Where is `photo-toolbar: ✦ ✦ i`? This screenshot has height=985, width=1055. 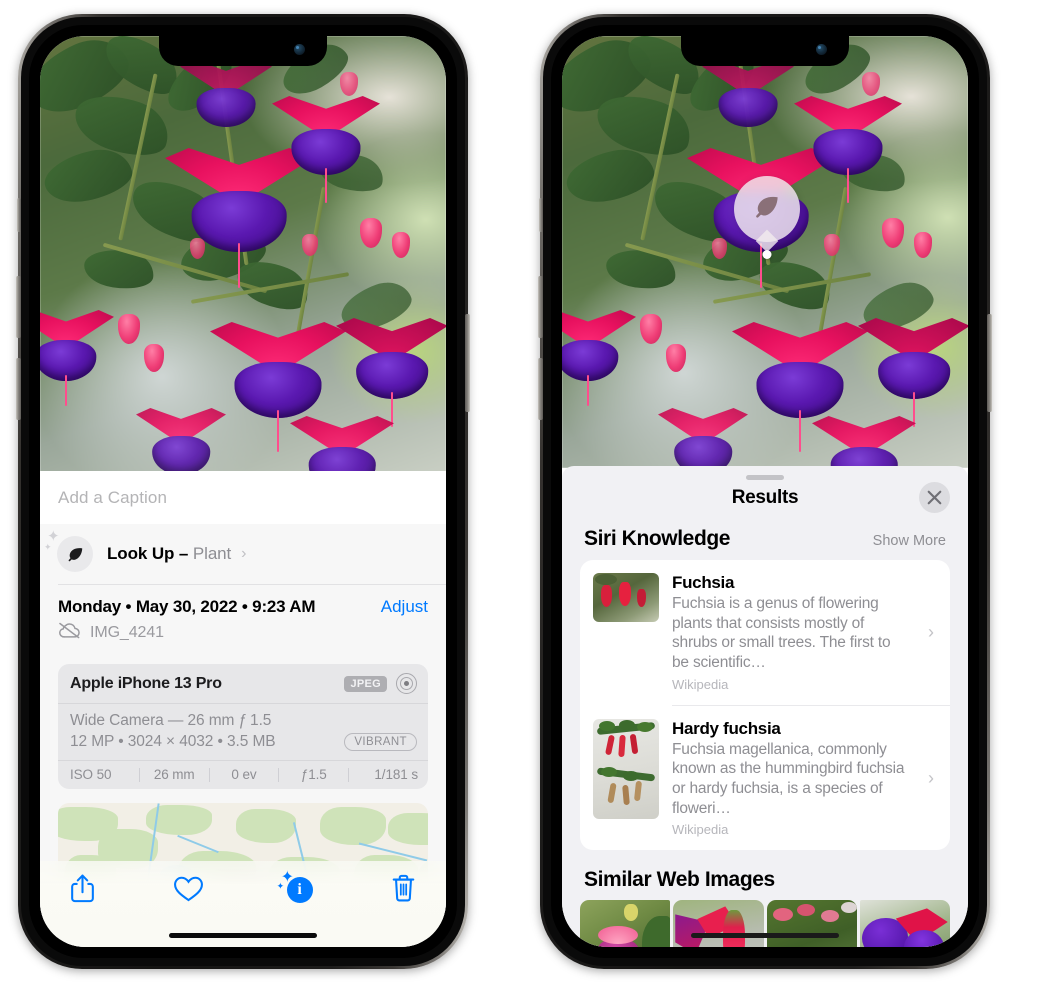
photo-toolbar: ✦ ✦ i is located at coordinates (243, 904).